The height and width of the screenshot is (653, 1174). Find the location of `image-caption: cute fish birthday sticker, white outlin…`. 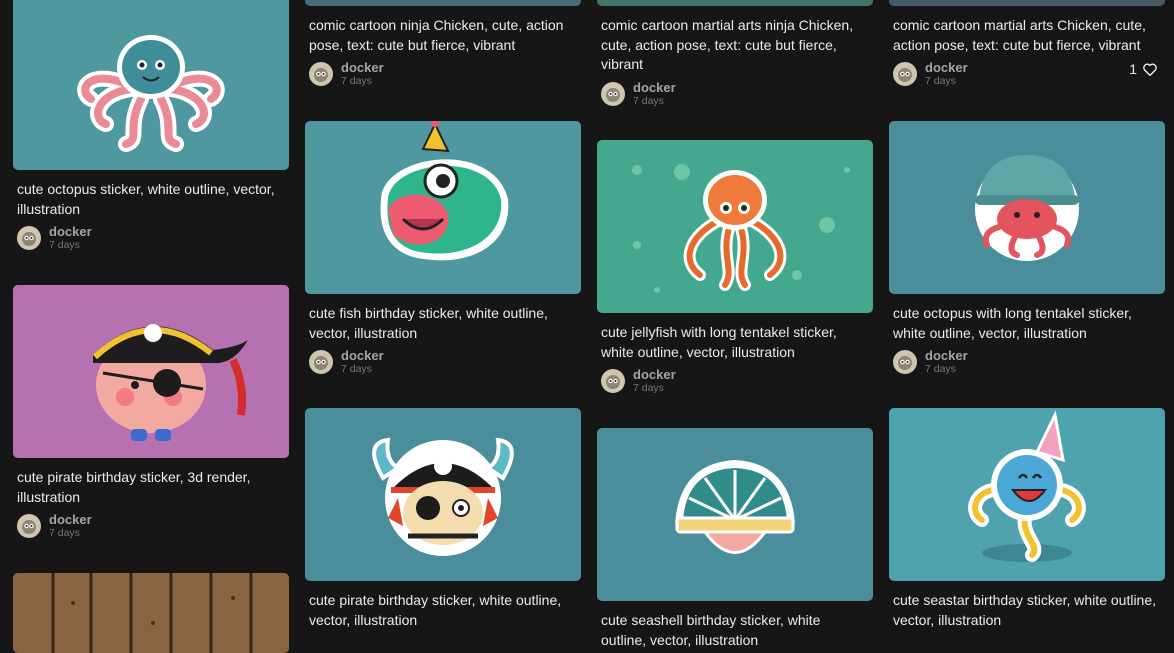

image-caption: cute fish birthday sticker, white outlin… is located at coordinates (428, 323).